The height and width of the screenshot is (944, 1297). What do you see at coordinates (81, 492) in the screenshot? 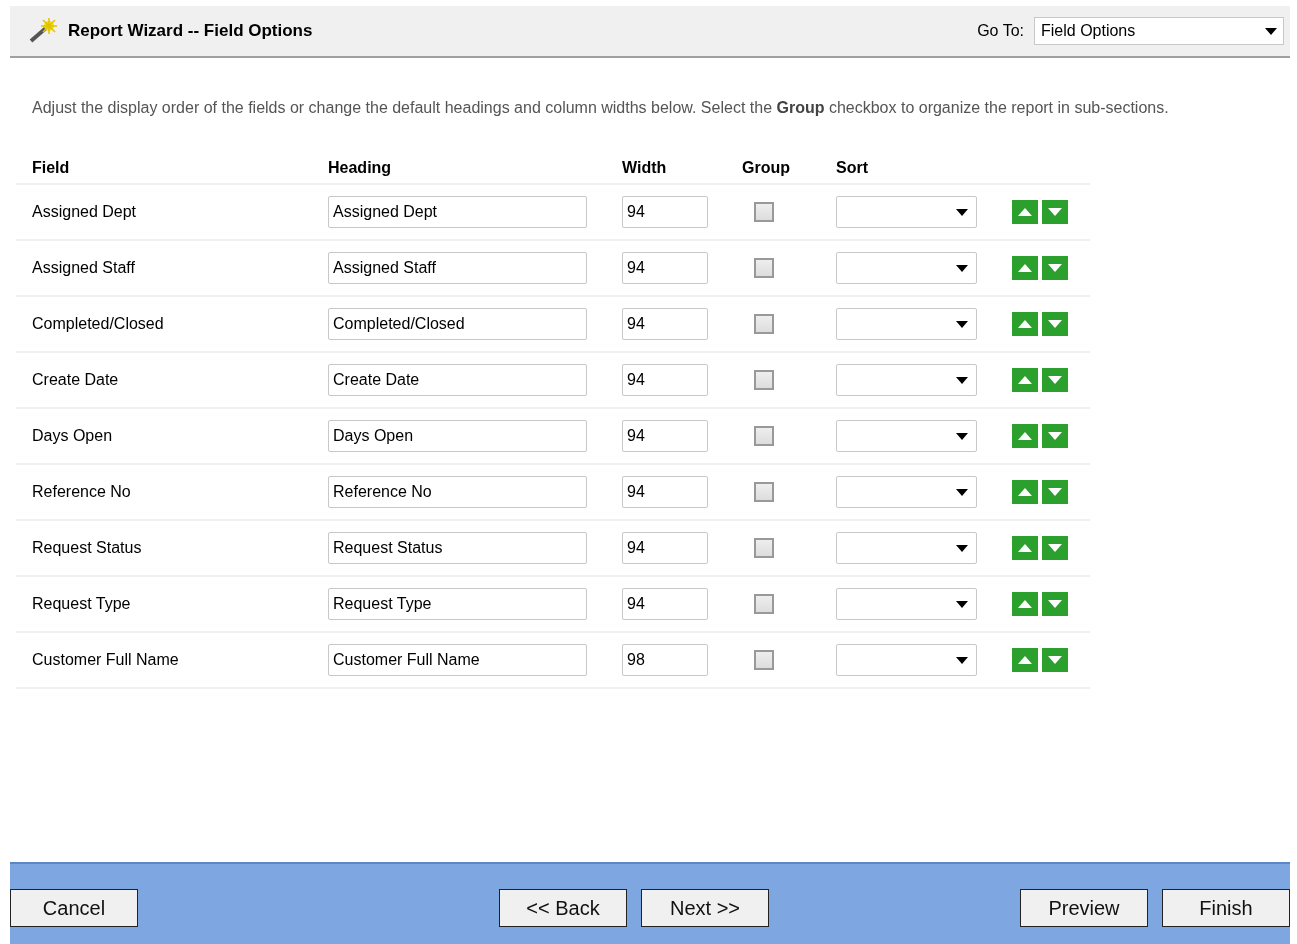
I see `field-name: Reference No` at bounding box center [81, 492].